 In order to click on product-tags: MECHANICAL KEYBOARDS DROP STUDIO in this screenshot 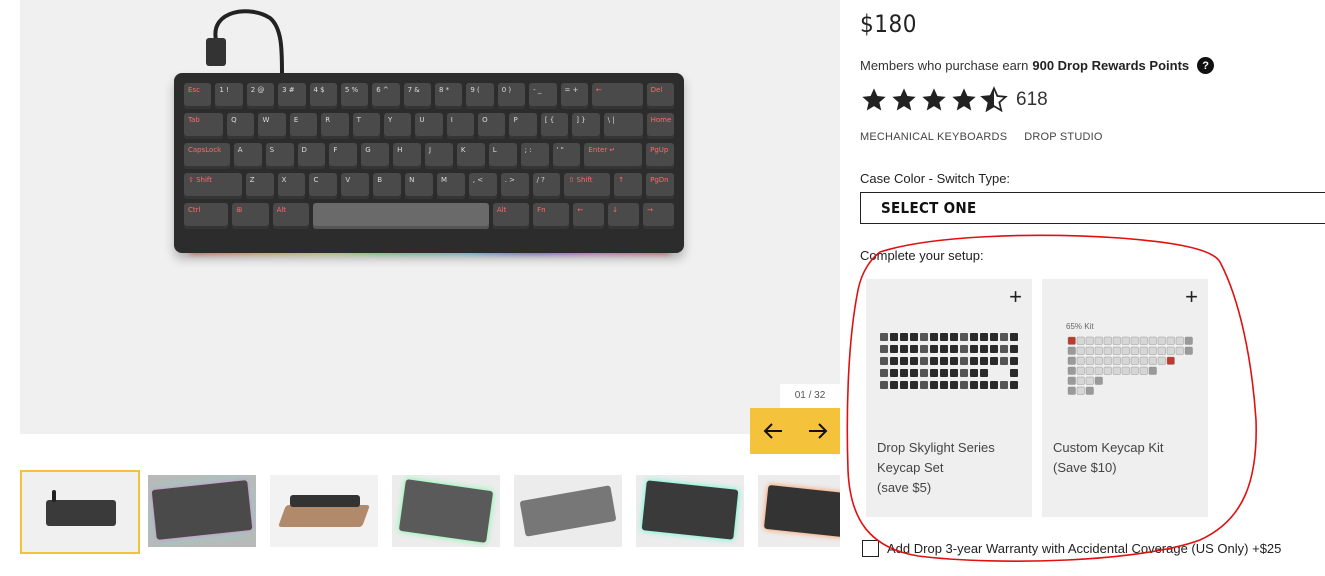, I will do `click(981, 137)`.